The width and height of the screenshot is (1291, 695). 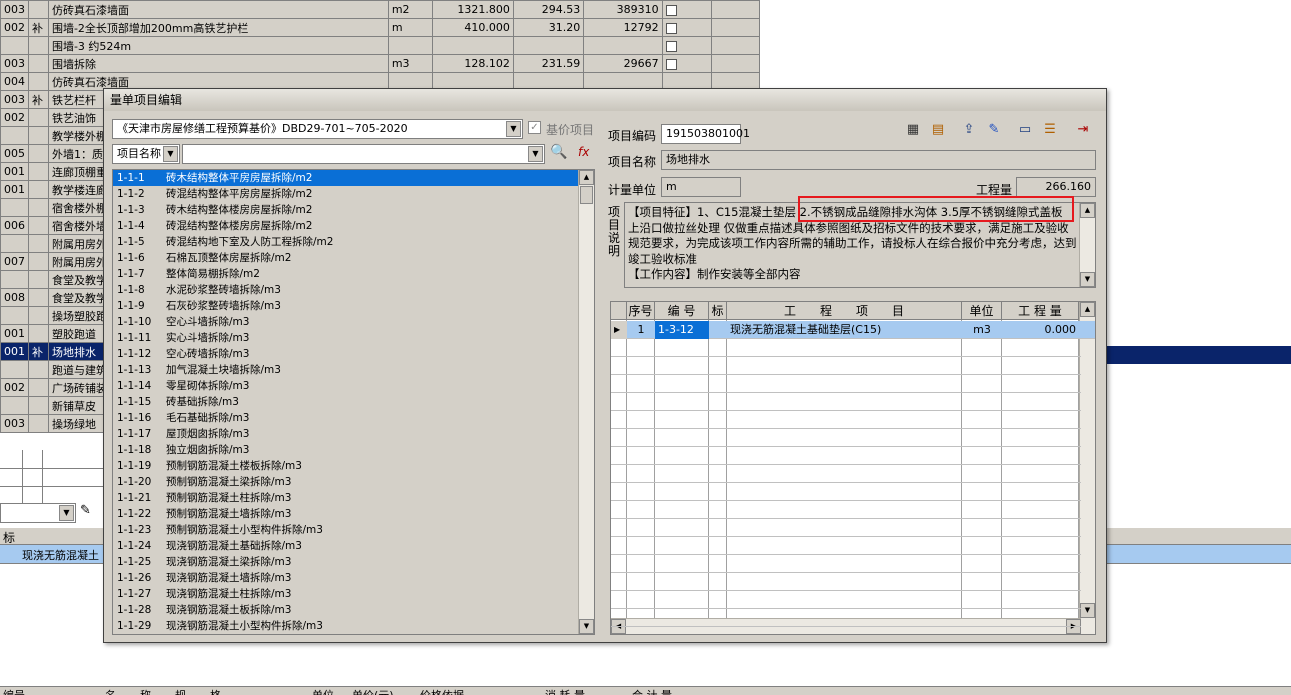 What do you see at coordinates (353, 626) in the screenshot?
I see `quota-list-item: 1-1-29 现浇钢筋混凝土小型构件拆除/m3` at bounding box center [353, 626].